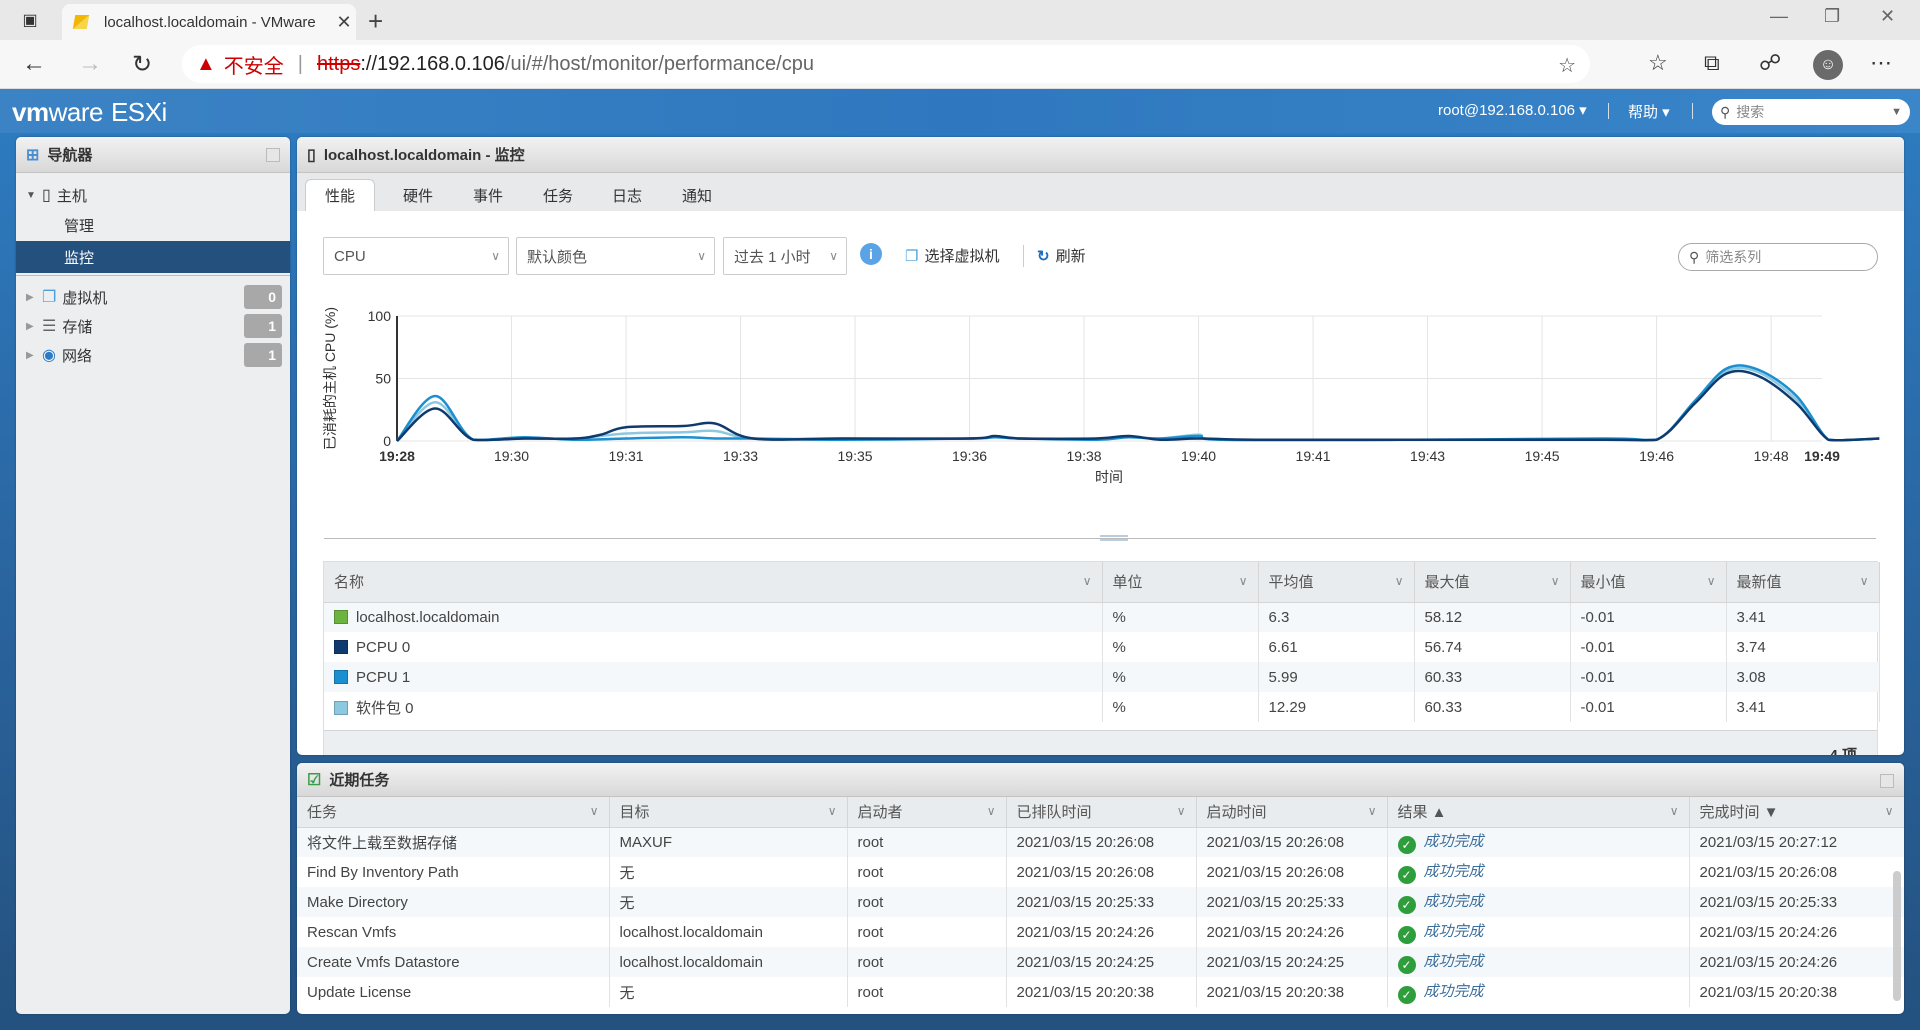  What do you see at coordinates (153, 257) in the screenshot?
I see `nav-monitor: 监控` at bounding box center [153, 257].